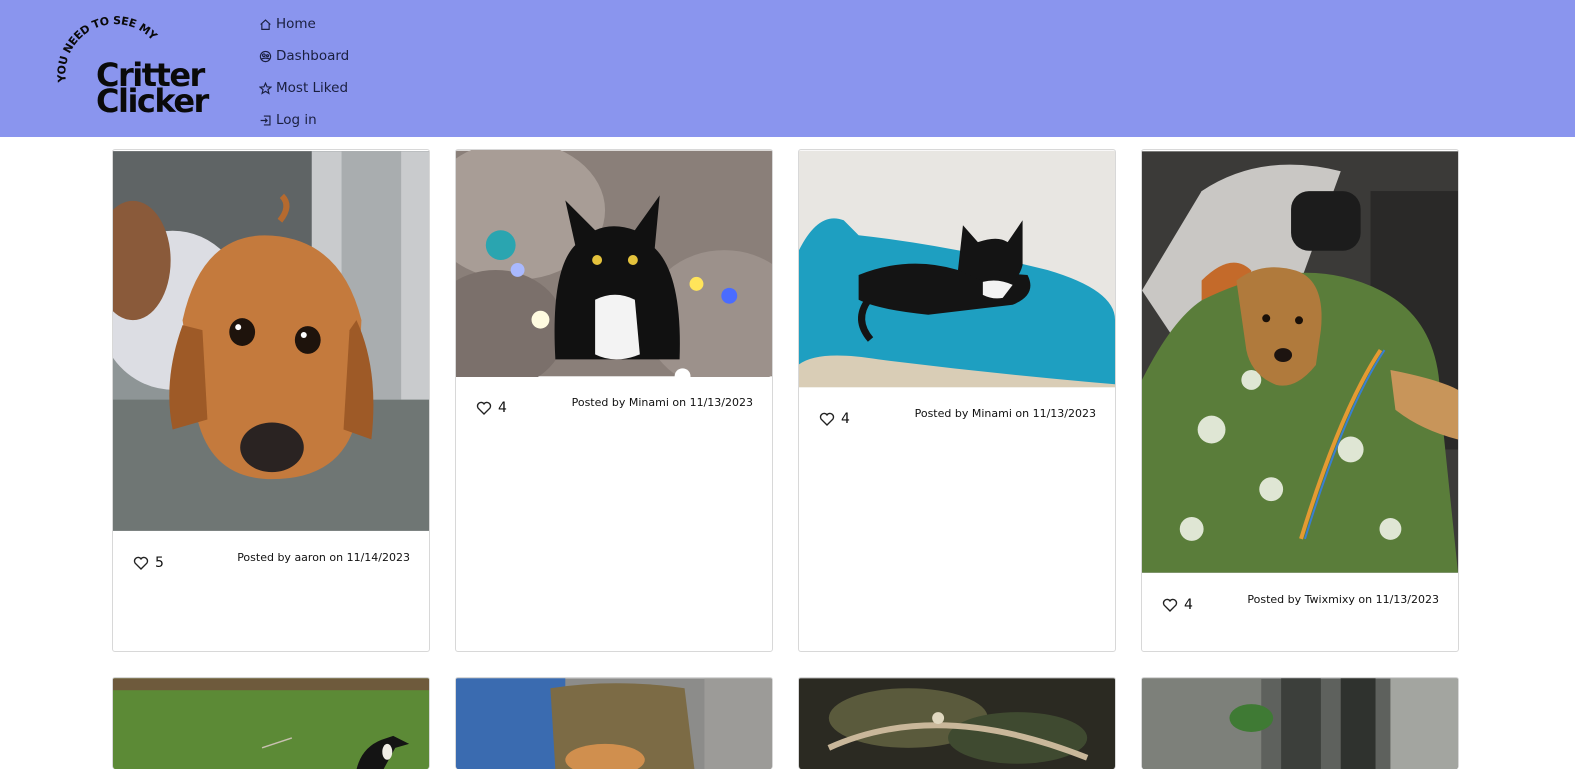 The image size is (1575, 769). I want to click on post-card: 4 Posted by Twixmixy on 11/13/2023, so click(1300, 400).